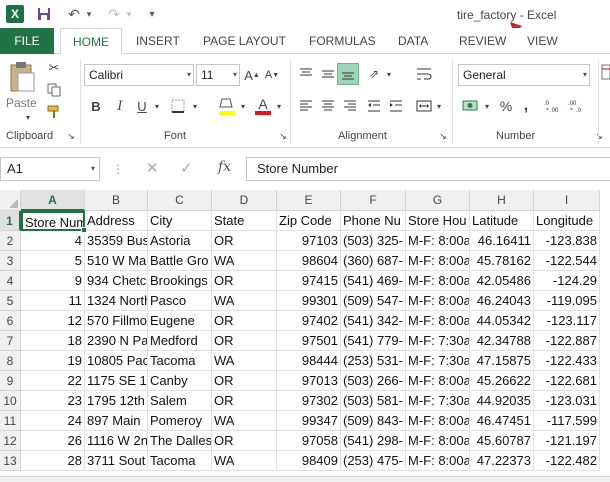 This screenshot has width=610, height=482. Describe the element at coordinates (567, 281) in the screenshot. I see `table-cell: -124.29` at that location.